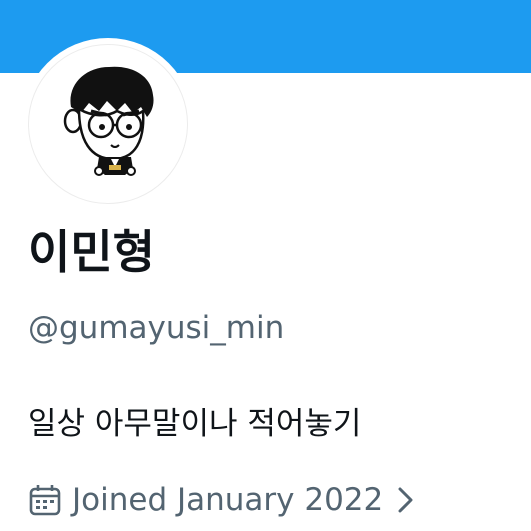 The width and height of the screenshot is (531, 531). What do you see at coordinates (91, 252) in the screenshot?
I see `display-name: 이민형` at bounding box center [91, 252].